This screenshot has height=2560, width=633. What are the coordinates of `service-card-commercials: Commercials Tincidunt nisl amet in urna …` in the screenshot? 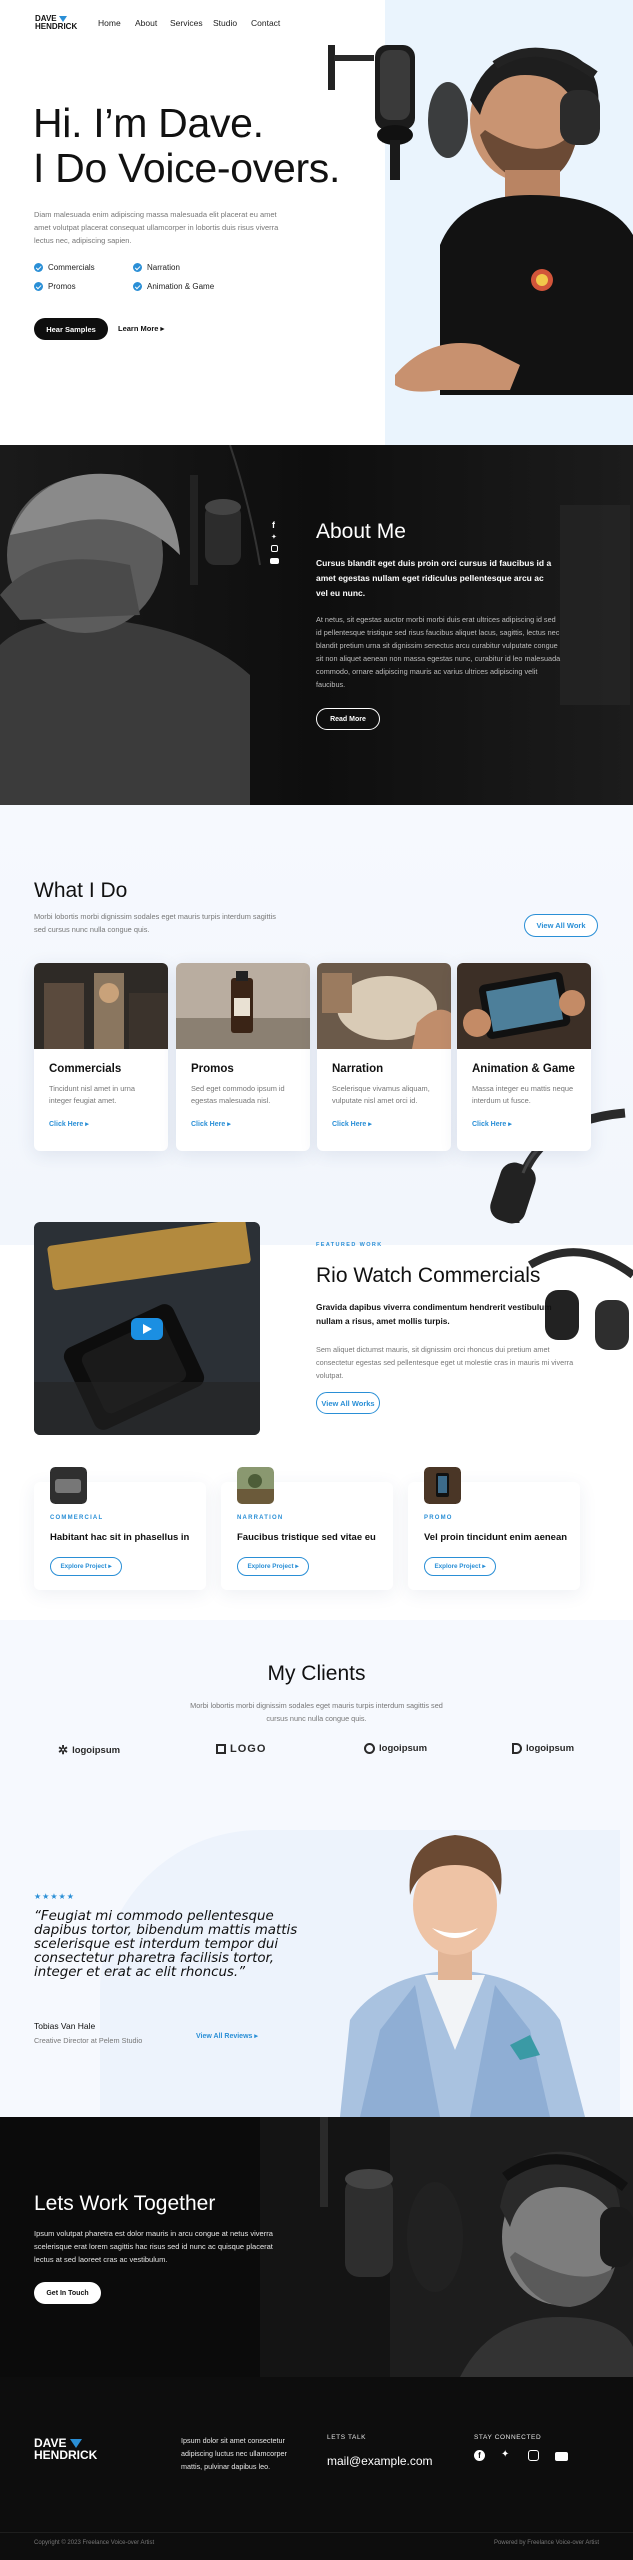 It's located at (101, 1057).